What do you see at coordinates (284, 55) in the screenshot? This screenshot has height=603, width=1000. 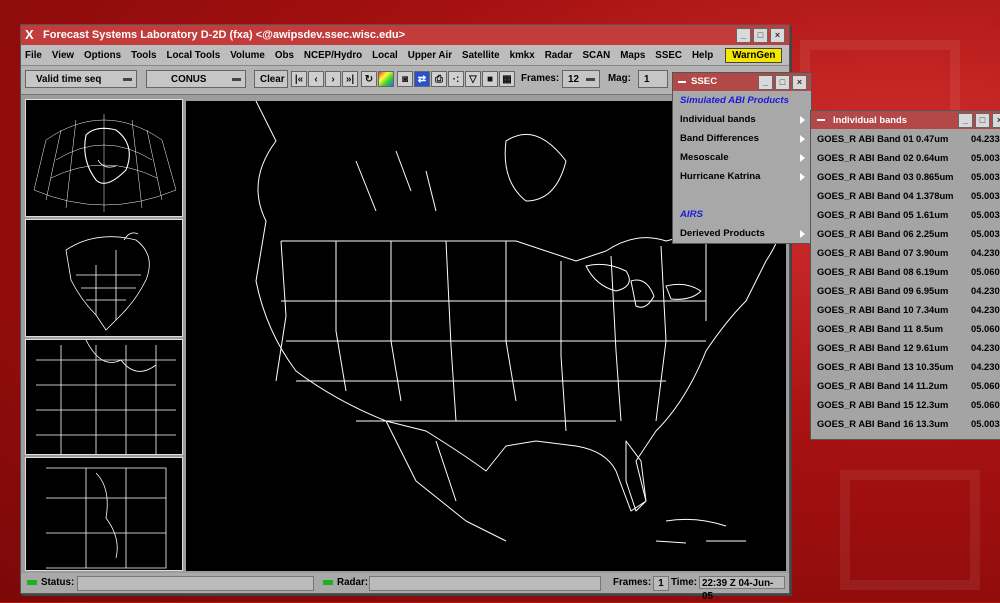 I see `menu-obs: Obs` at bounding box center [284, 55].